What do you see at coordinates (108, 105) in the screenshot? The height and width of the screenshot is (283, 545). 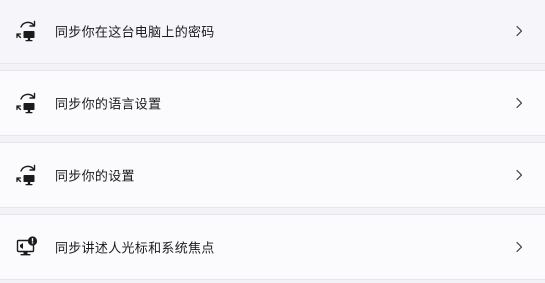 I see `row-label: 同步你的语言设置` at bounding box center [108, 105].